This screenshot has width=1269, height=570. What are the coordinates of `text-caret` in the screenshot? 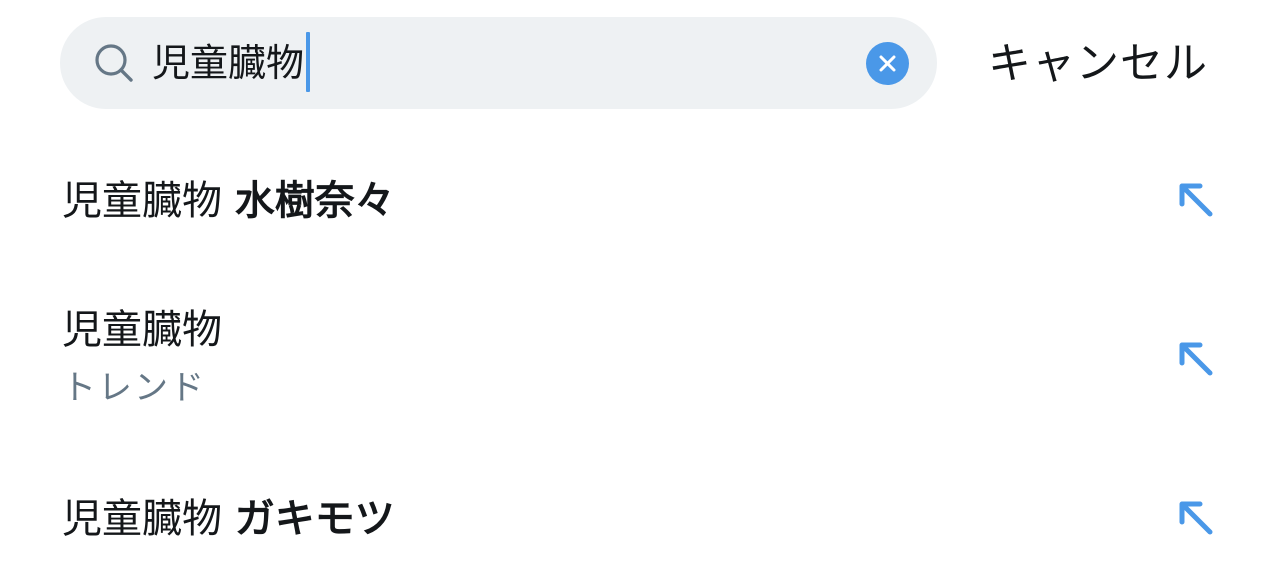 It's located at (308, 61).